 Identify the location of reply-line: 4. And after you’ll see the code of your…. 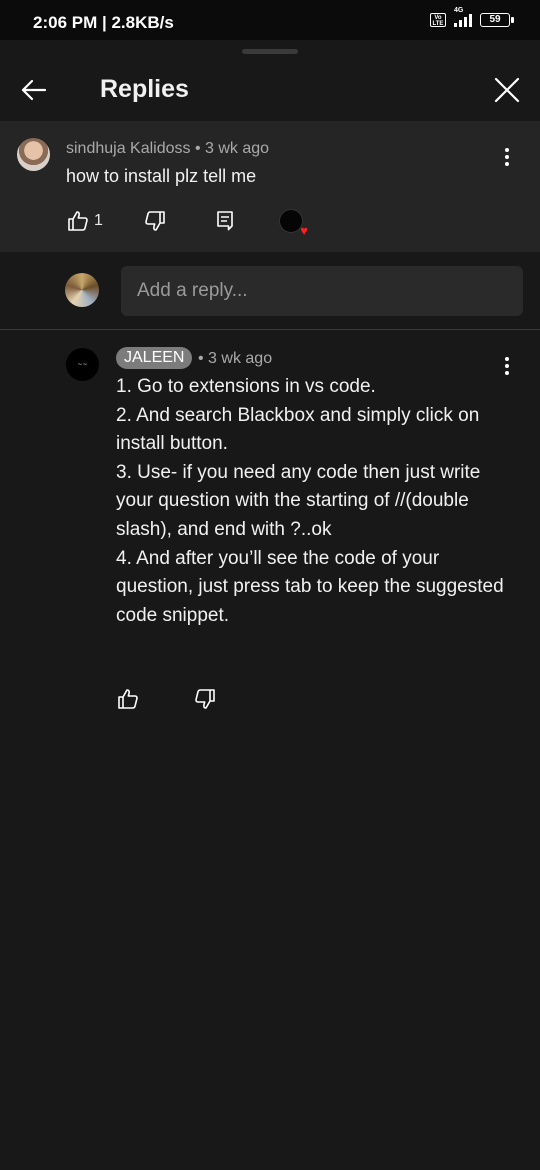
(310, 586).